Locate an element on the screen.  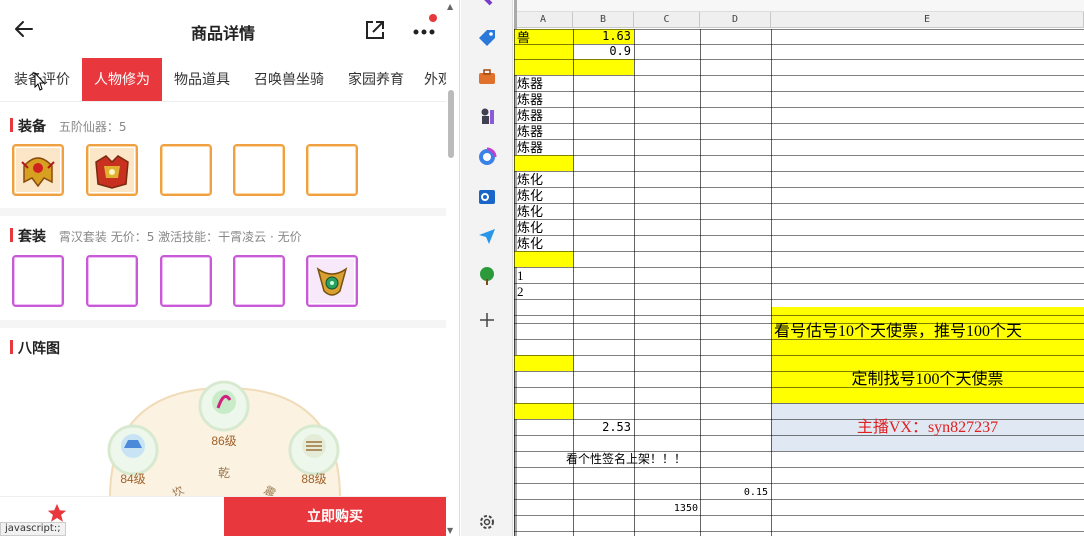
equip-section-header: 装备 五阶仙器：5 is located at coordinates (68, 126).